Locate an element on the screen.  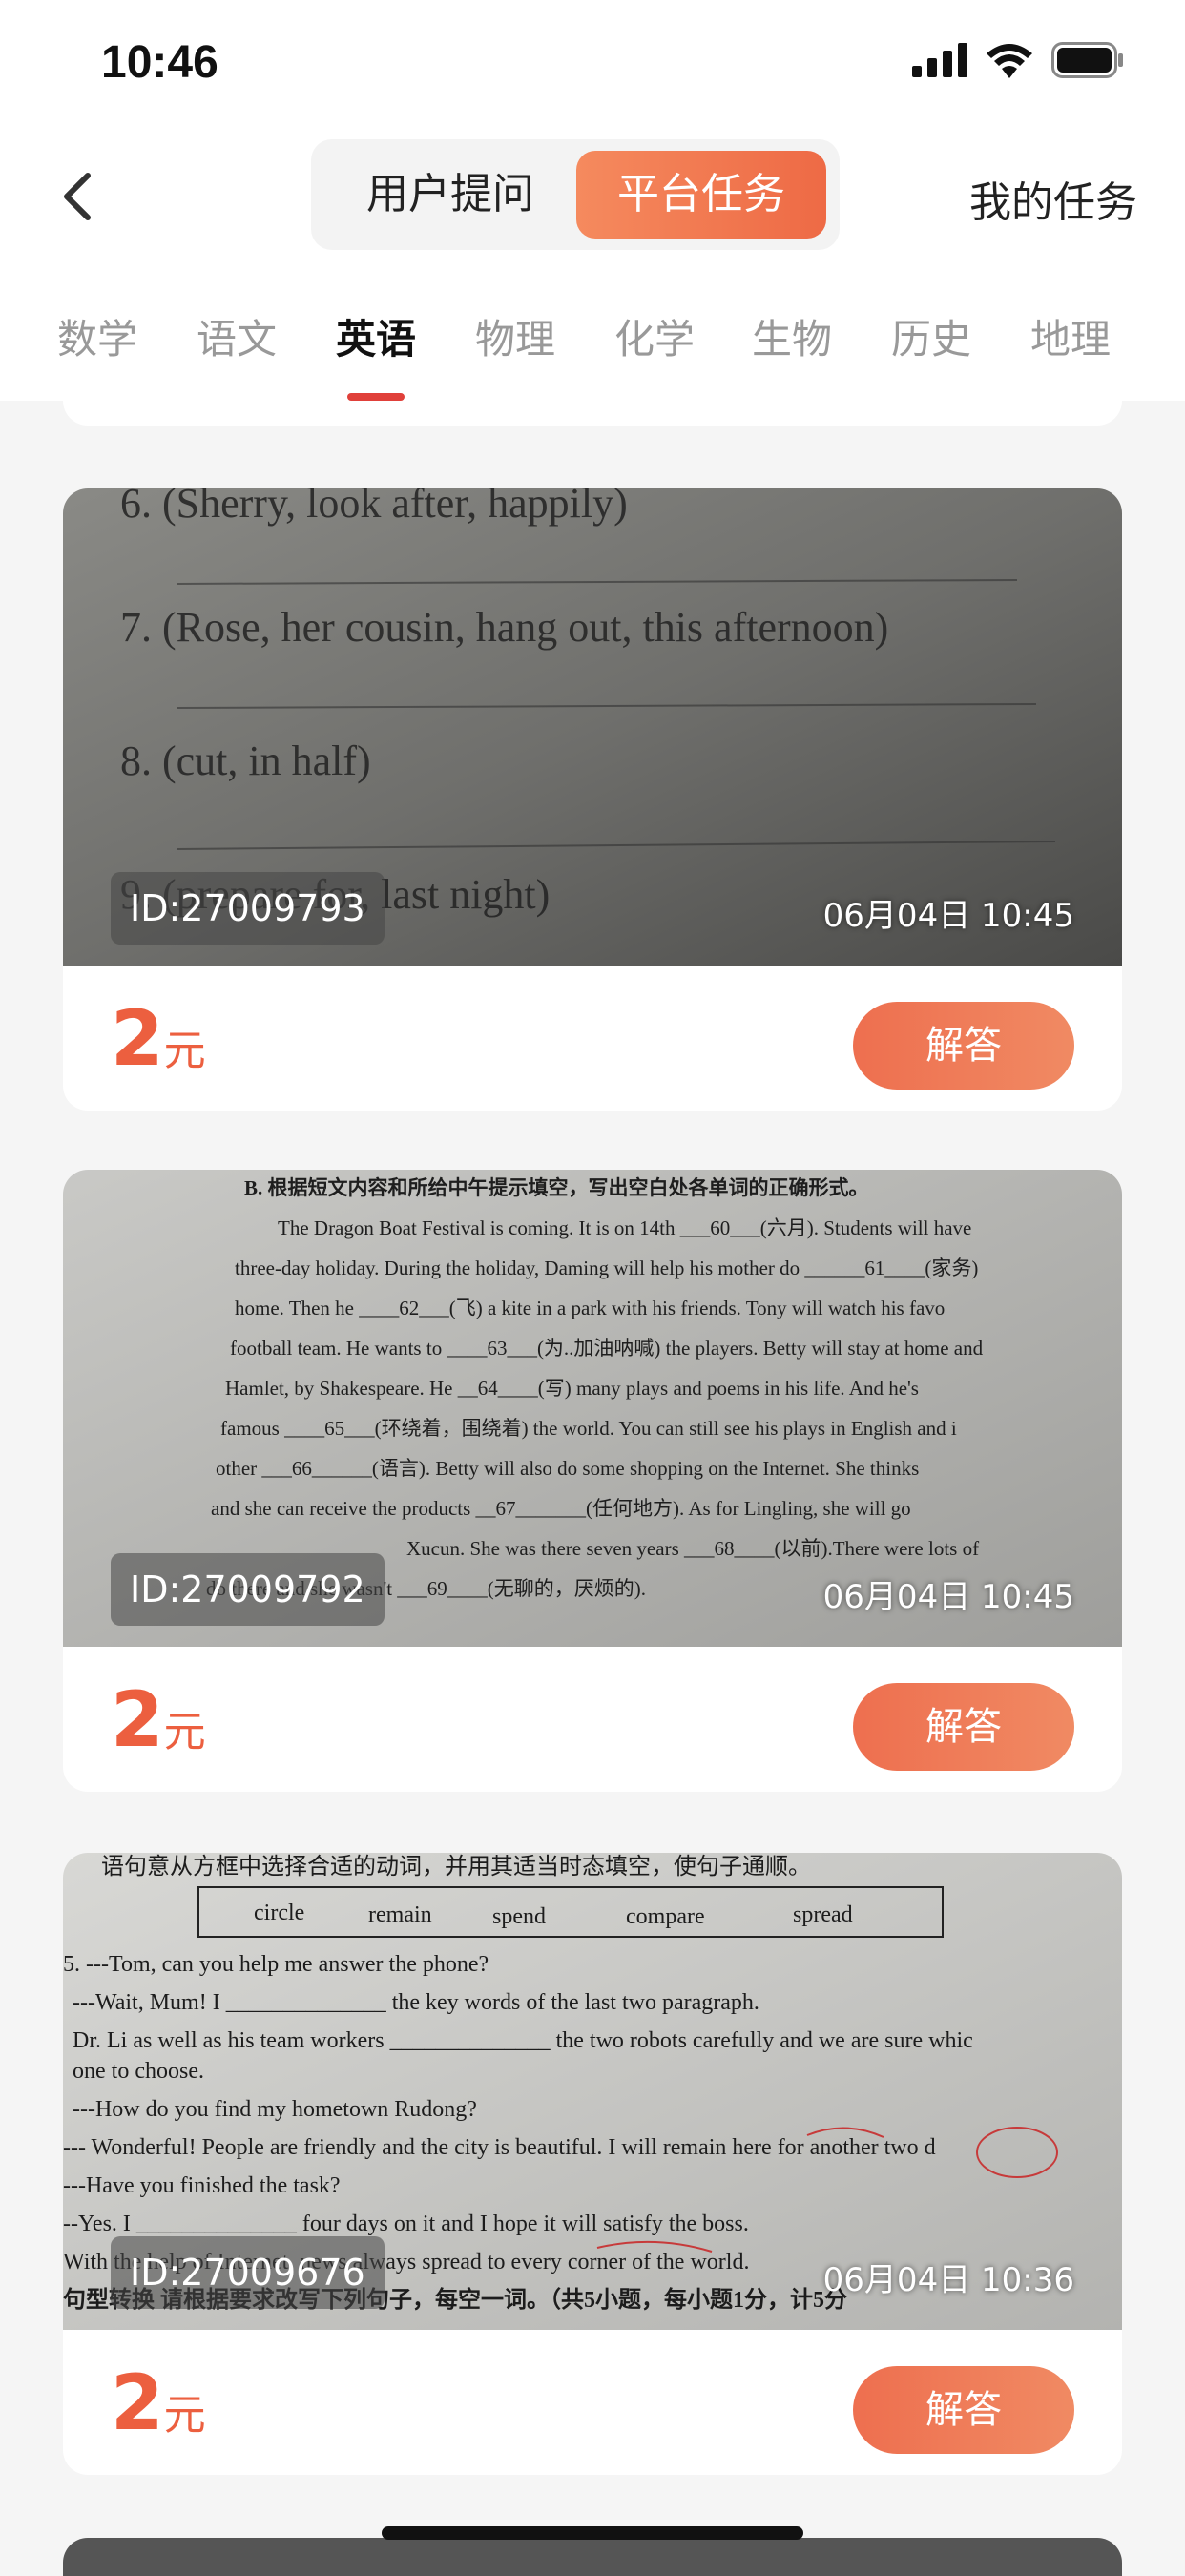
segment-platform-tasks: 平台任务 is located at coordinates (701, 195).